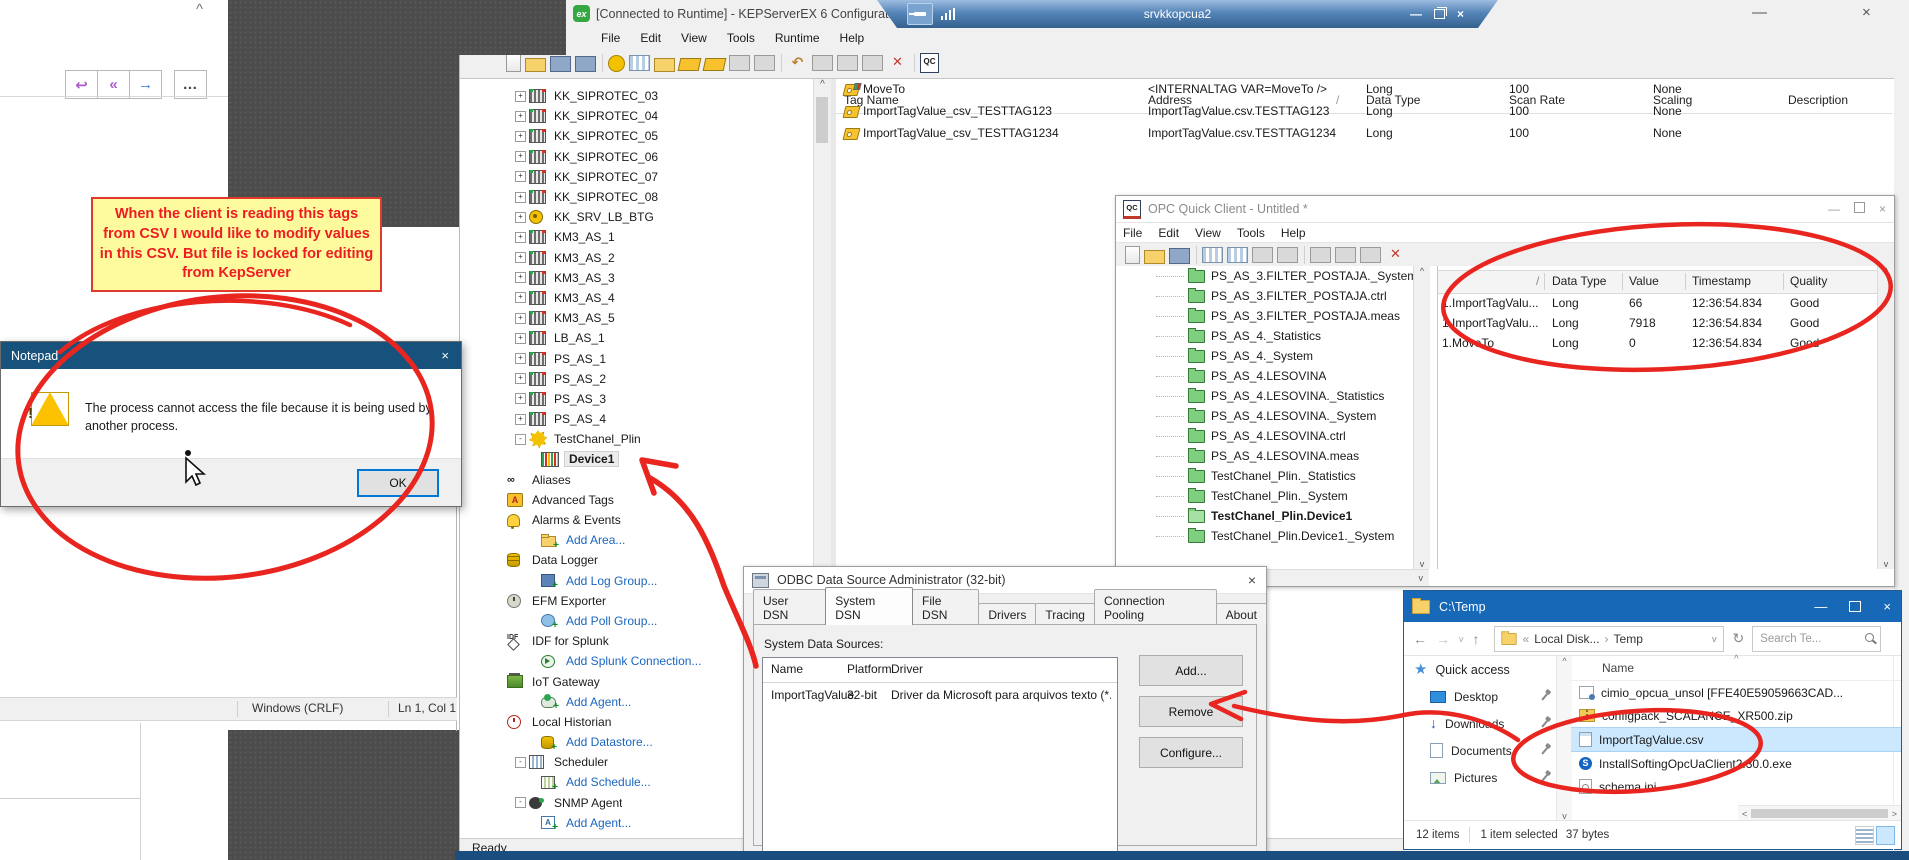 This screenshot has height=860, width=1909. What do you see at coordinates (1480, 696) in the screenshot?
I see `sidebar-item: Desktop` at bounding box center [1480, 696].